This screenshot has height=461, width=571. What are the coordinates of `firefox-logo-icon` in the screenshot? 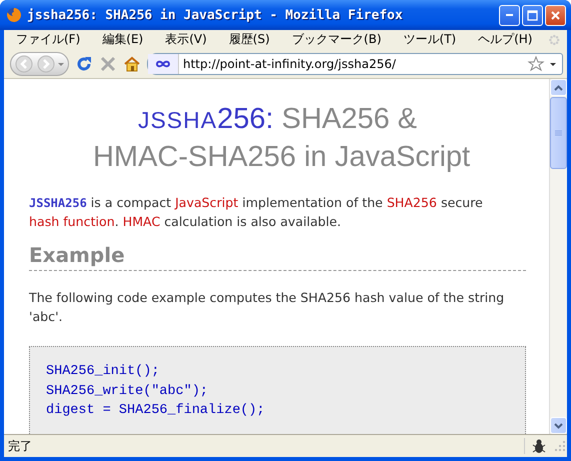 It's located at (14, 15).